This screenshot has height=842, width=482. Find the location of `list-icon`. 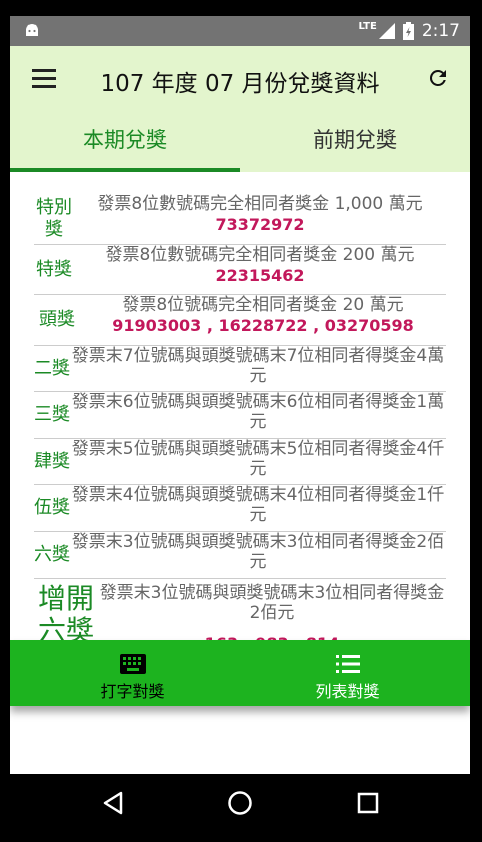

list-icon is located at coordinates (347, 664).